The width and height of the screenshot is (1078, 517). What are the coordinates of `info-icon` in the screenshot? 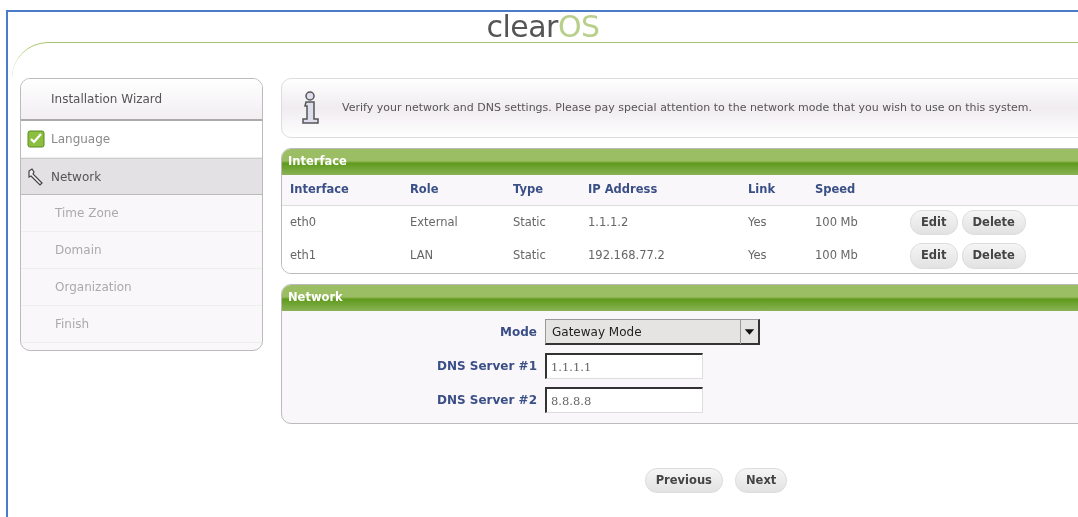 It's located at (310, 108).